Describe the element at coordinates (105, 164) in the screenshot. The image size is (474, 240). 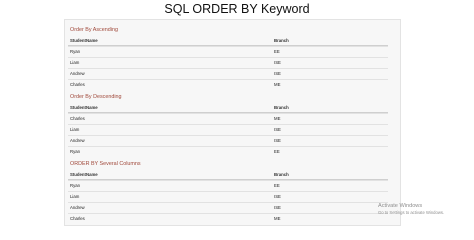
I see `section-title-several-columns: ORDER BY Several Columns` at that location.